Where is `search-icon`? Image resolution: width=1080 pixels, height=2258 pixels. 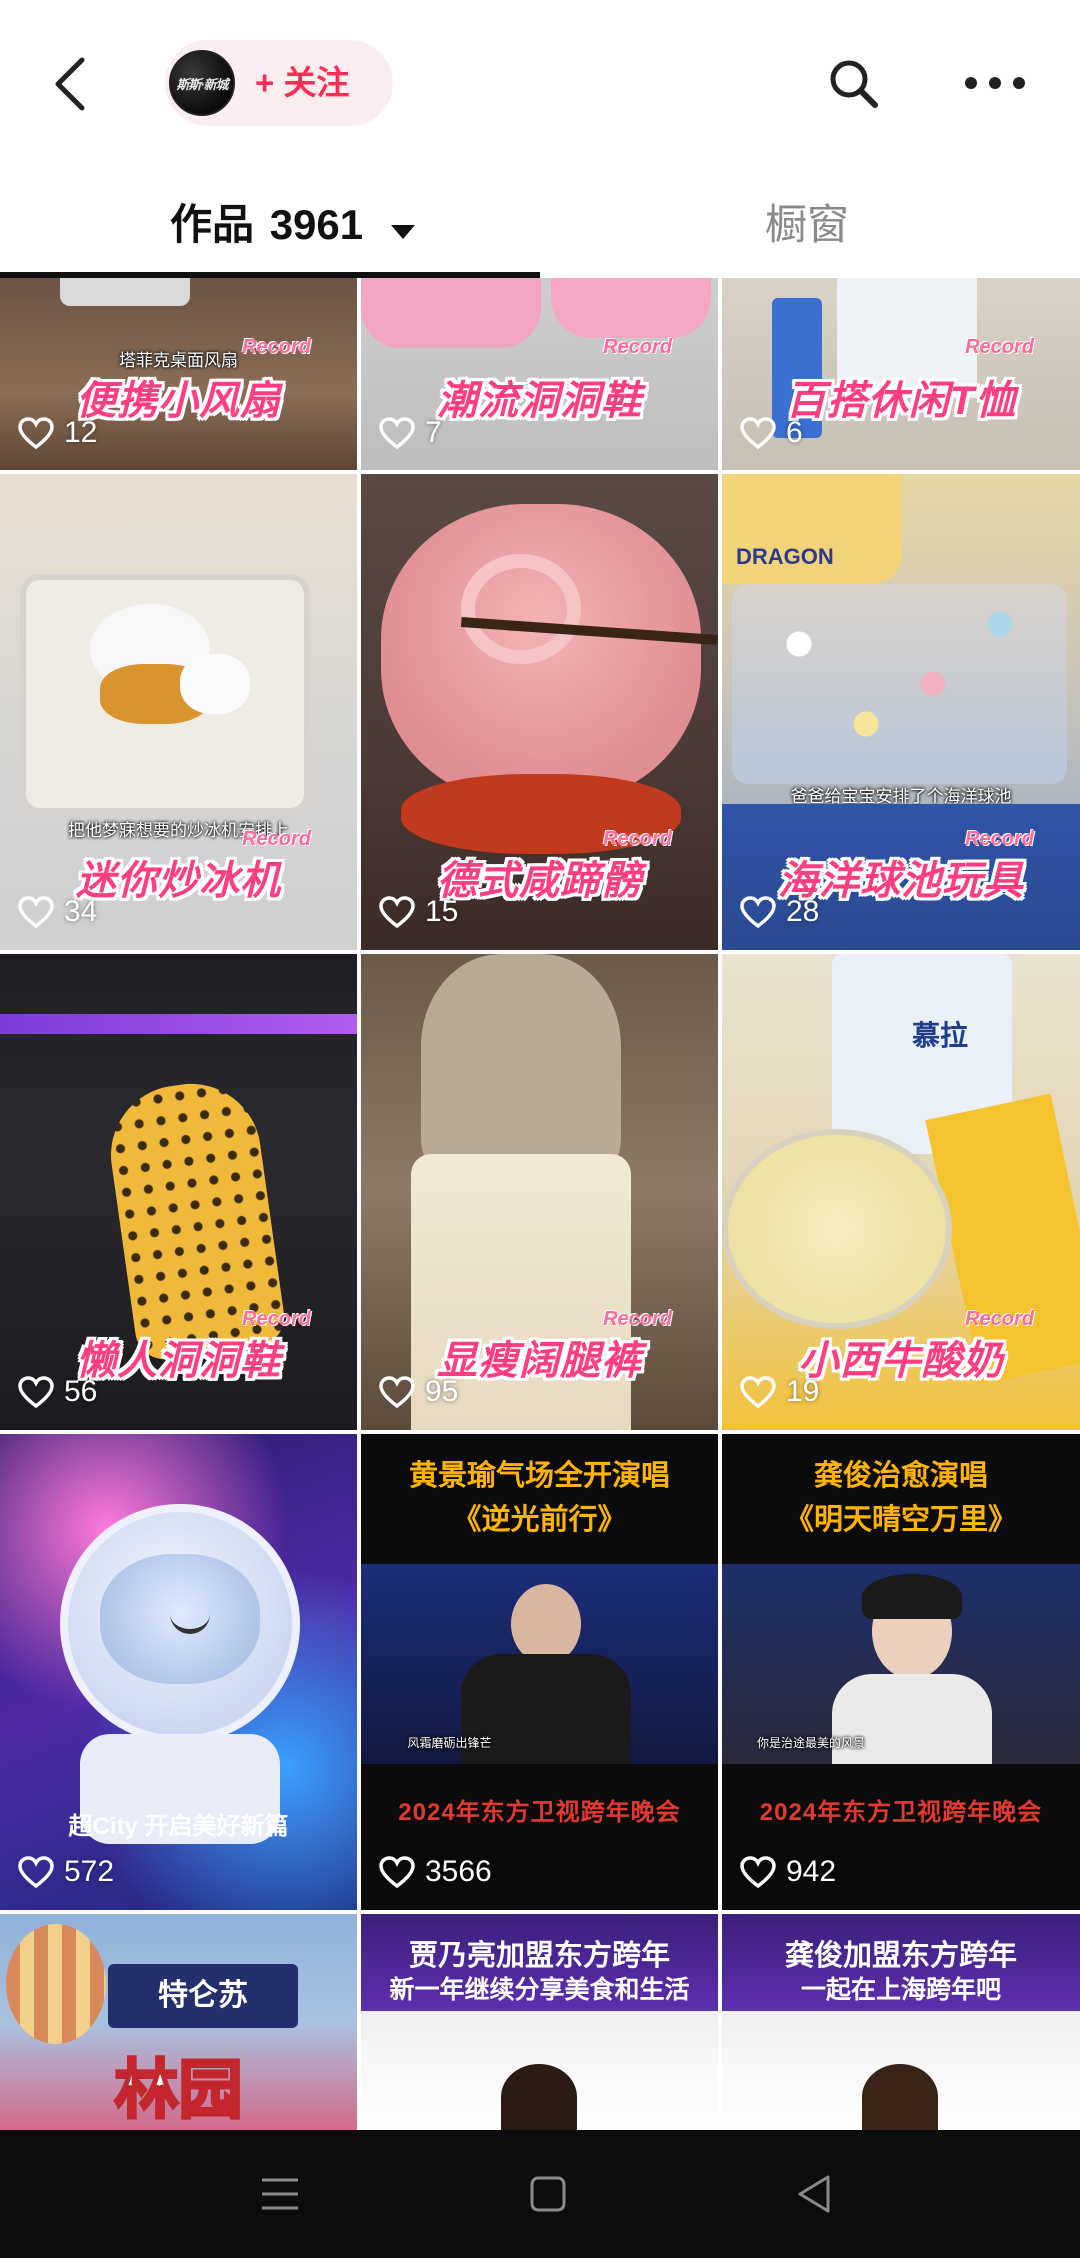 search-icon is located at coordinates (854, 84).